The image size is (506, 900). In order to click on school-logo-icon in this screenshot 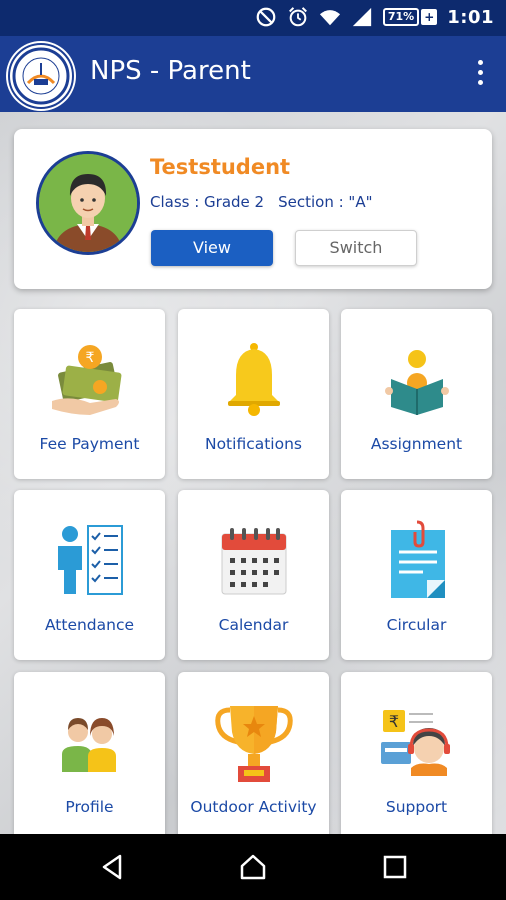, I will do `click(41, 76)`.